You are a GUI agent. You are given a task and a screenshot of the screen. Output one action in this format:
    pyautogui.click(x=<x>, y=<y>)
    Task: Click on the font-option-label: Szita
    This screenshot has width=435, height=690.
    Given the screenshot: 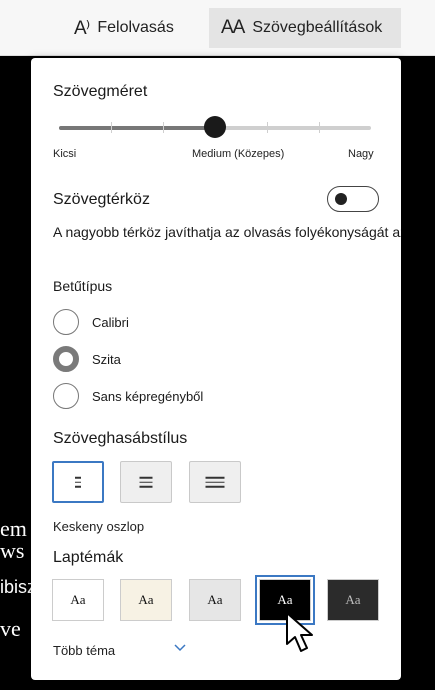 What is the action you would take?
    pyautogui.click(x=106, y=359)
    